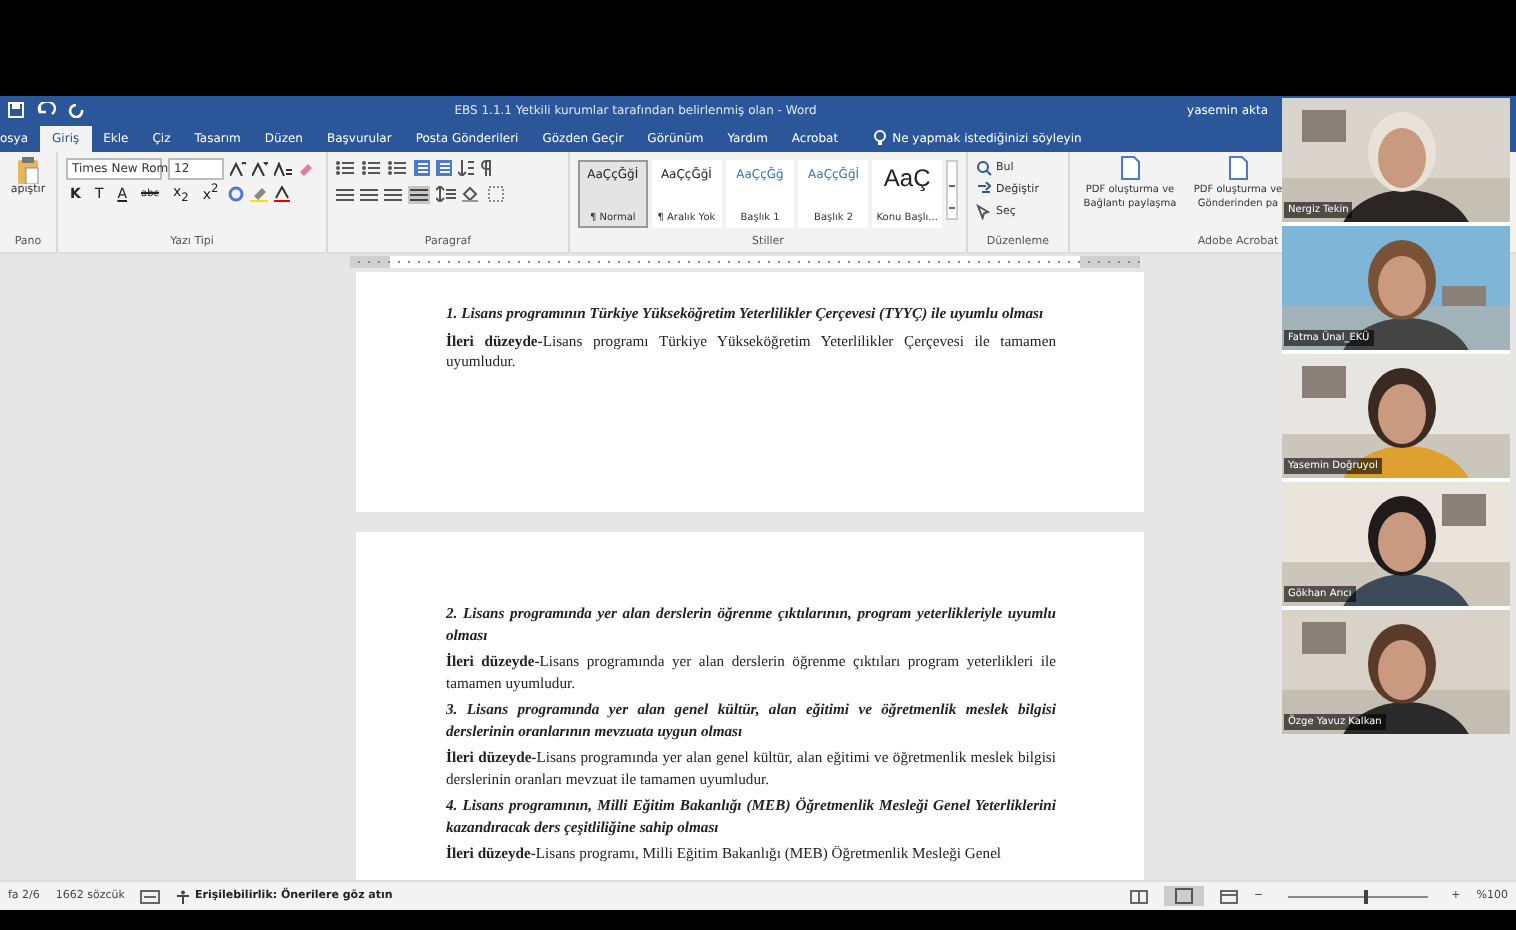  What do you see at coordinates (345, 194) in the screenshot?
I see `align-left-icon` at bounding box center [345, 194].